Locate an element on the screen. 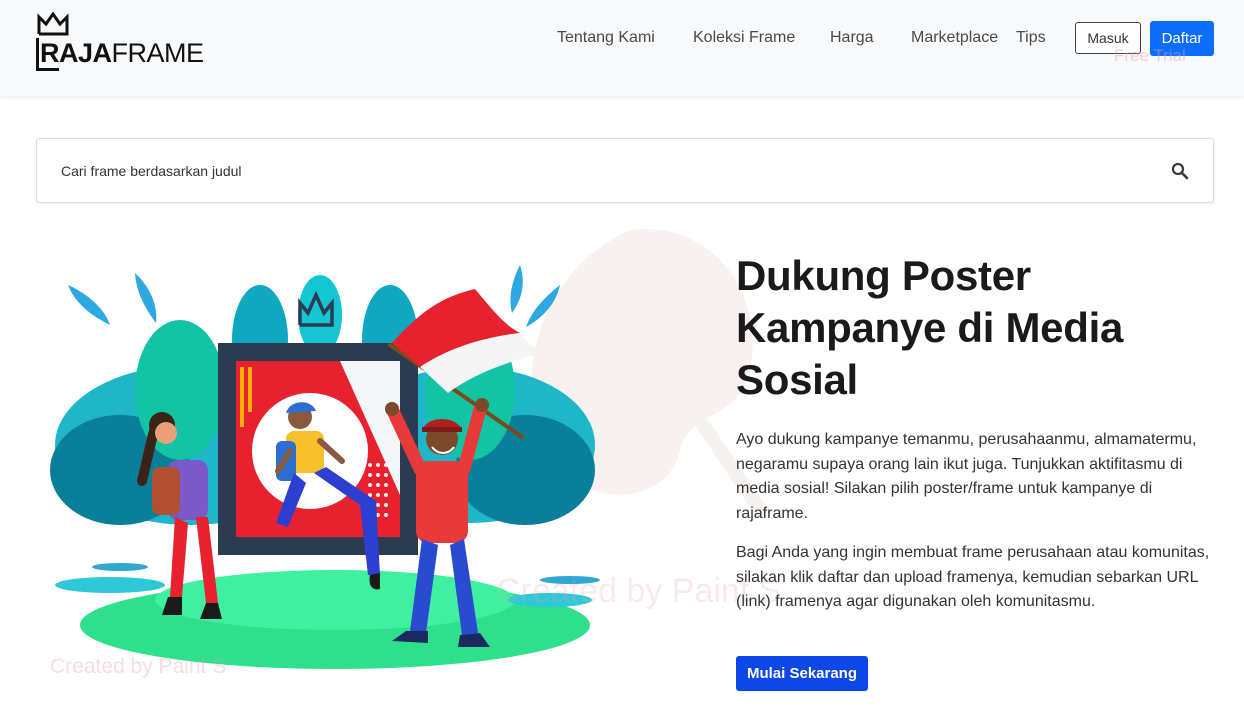 The width and height of the screenshot is (1244, 720). brand-logo: RAJAFRAME is located at coordinates (120, 42).